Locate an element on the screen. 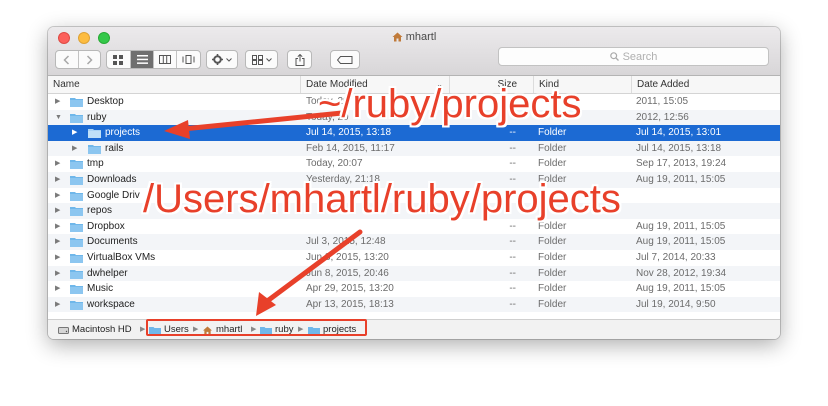 The image size is (828, 406). cover-flow-button is located at coordinates (188, 59).